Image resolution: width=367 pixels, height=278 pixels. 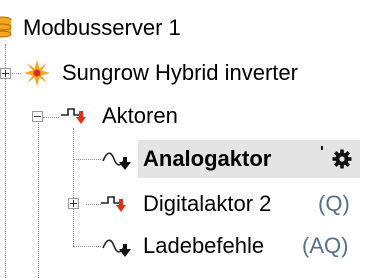 What do you see at coordinates (334, 203) in the screenshot?
I see `tree-item-type-suffix: (Q)` at bounding box center [334, 203].